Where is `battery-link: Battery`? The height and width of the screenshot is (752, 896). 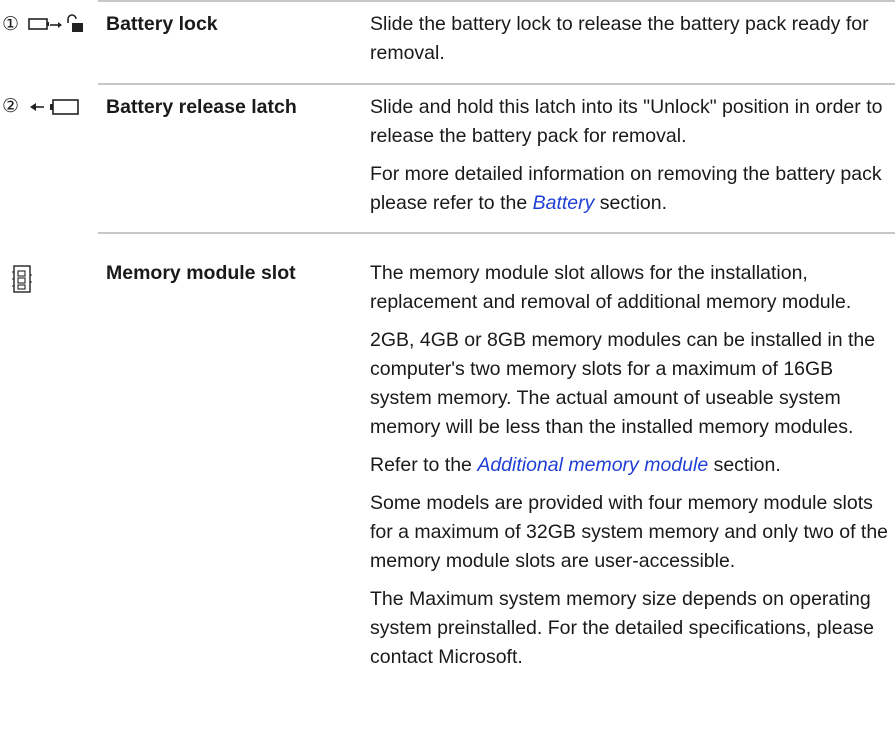
battery-link: Battery is located at coordinates (564, 203).